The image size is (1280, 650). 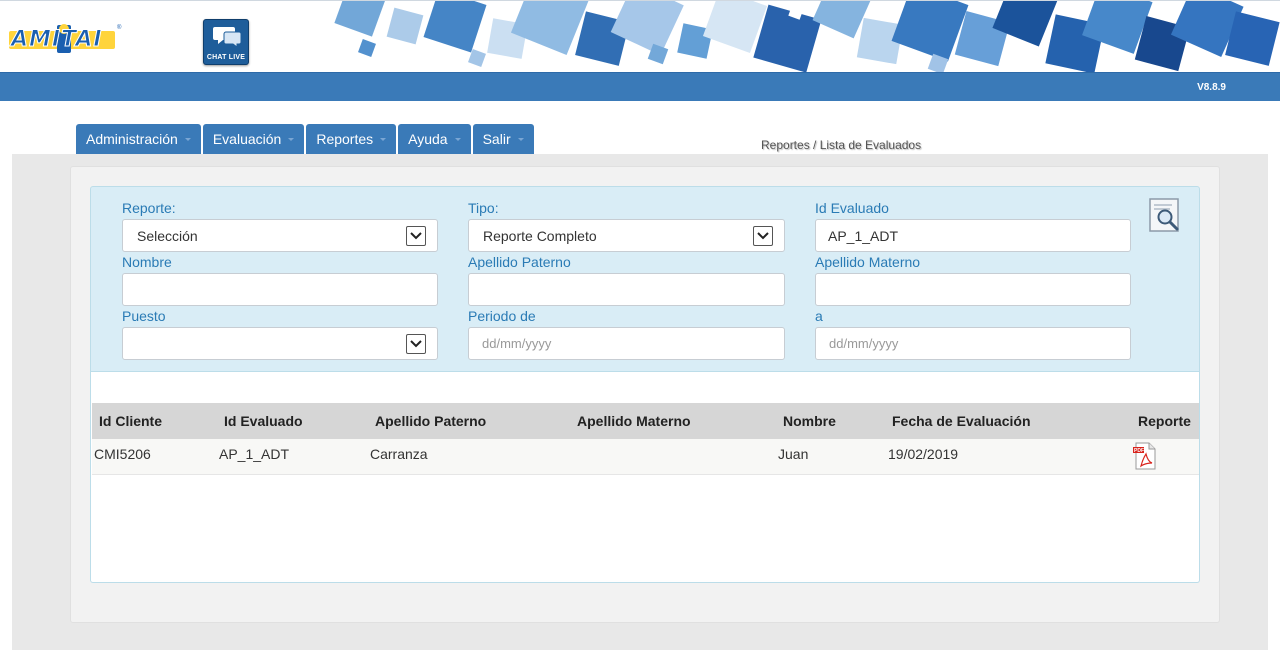 What do you see at coordinates (227, 37) in the screenshot?
I see `chat-icon` at bounding box center [227, 37].